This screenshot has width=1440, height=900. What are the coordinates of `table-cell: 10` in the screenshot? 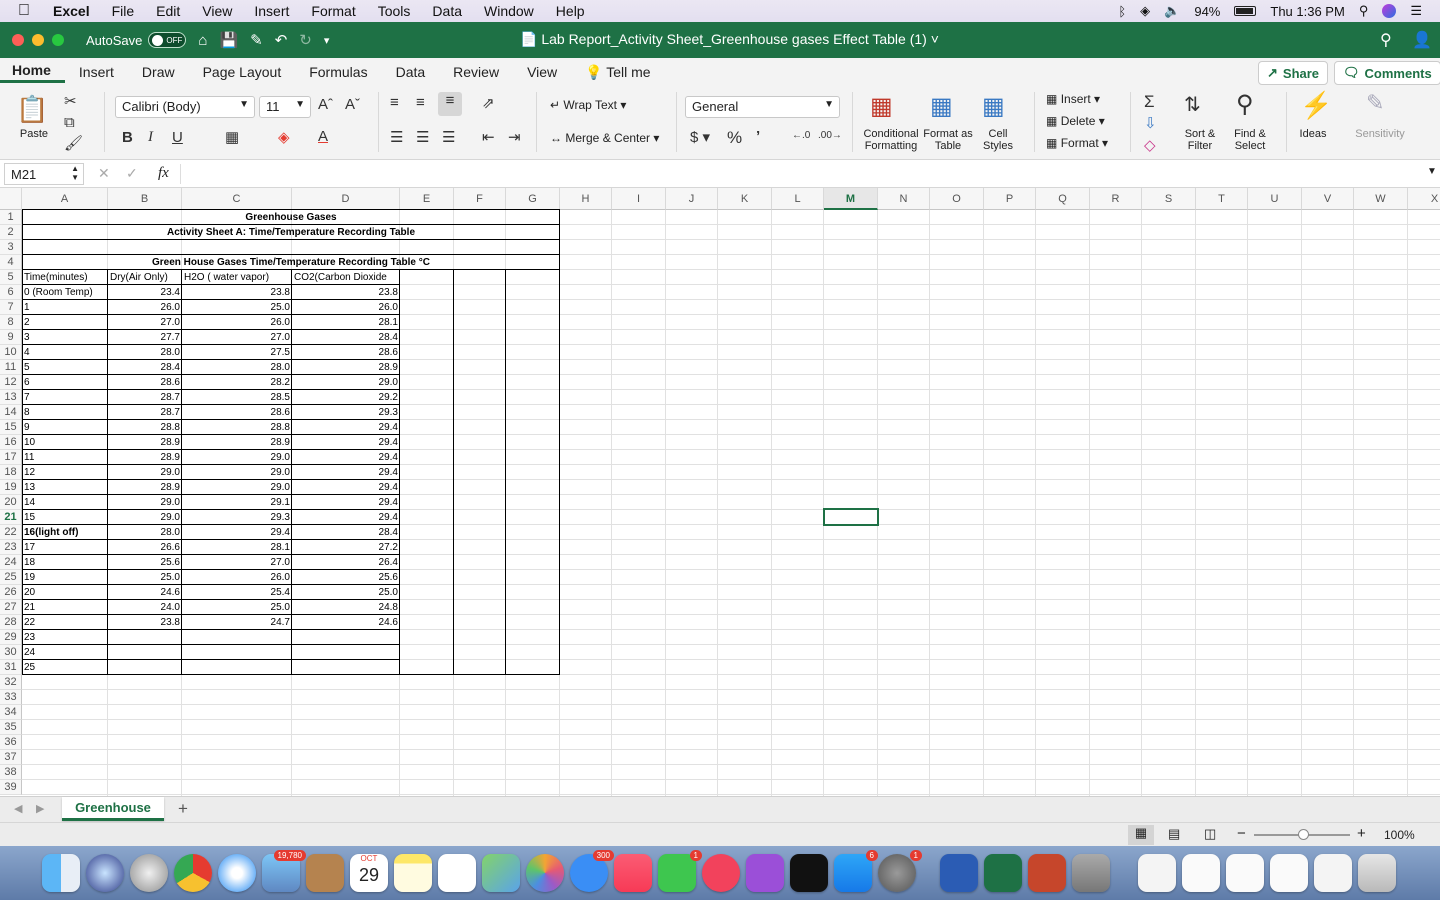 It's located at (65, 442).